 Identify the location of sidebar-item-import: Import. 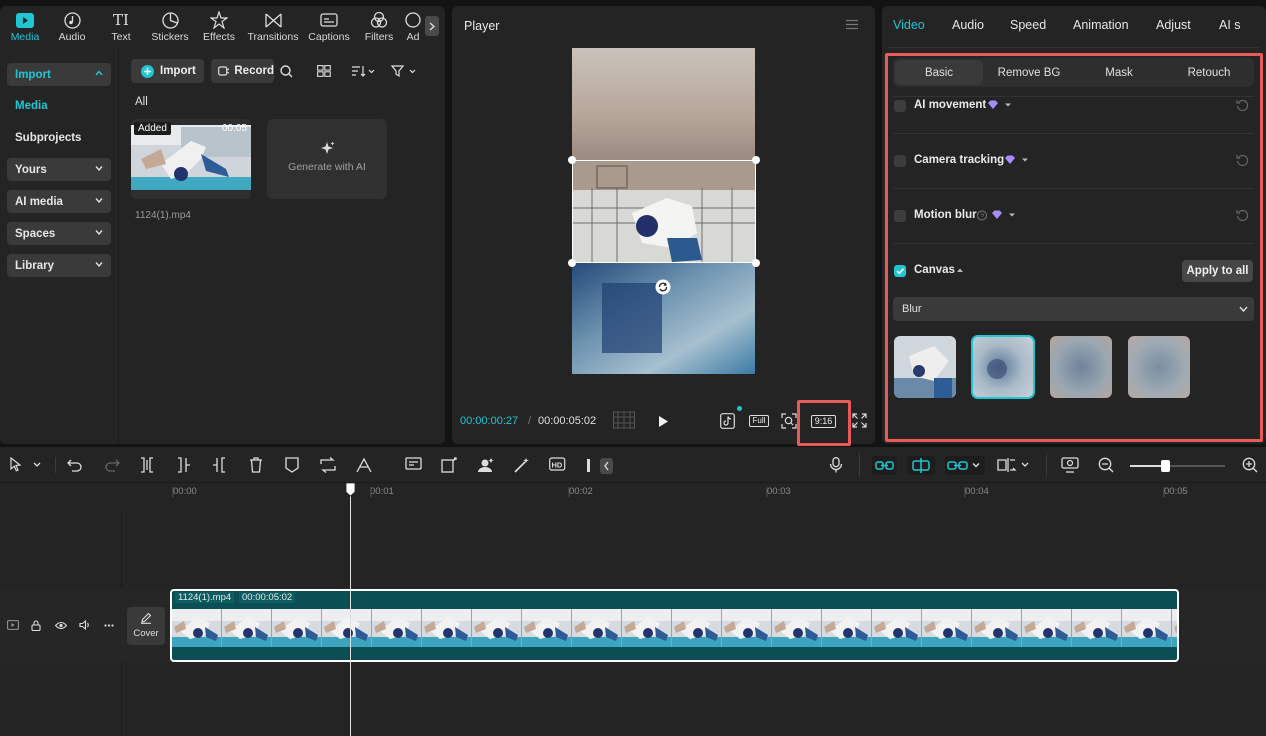
(59, 74).